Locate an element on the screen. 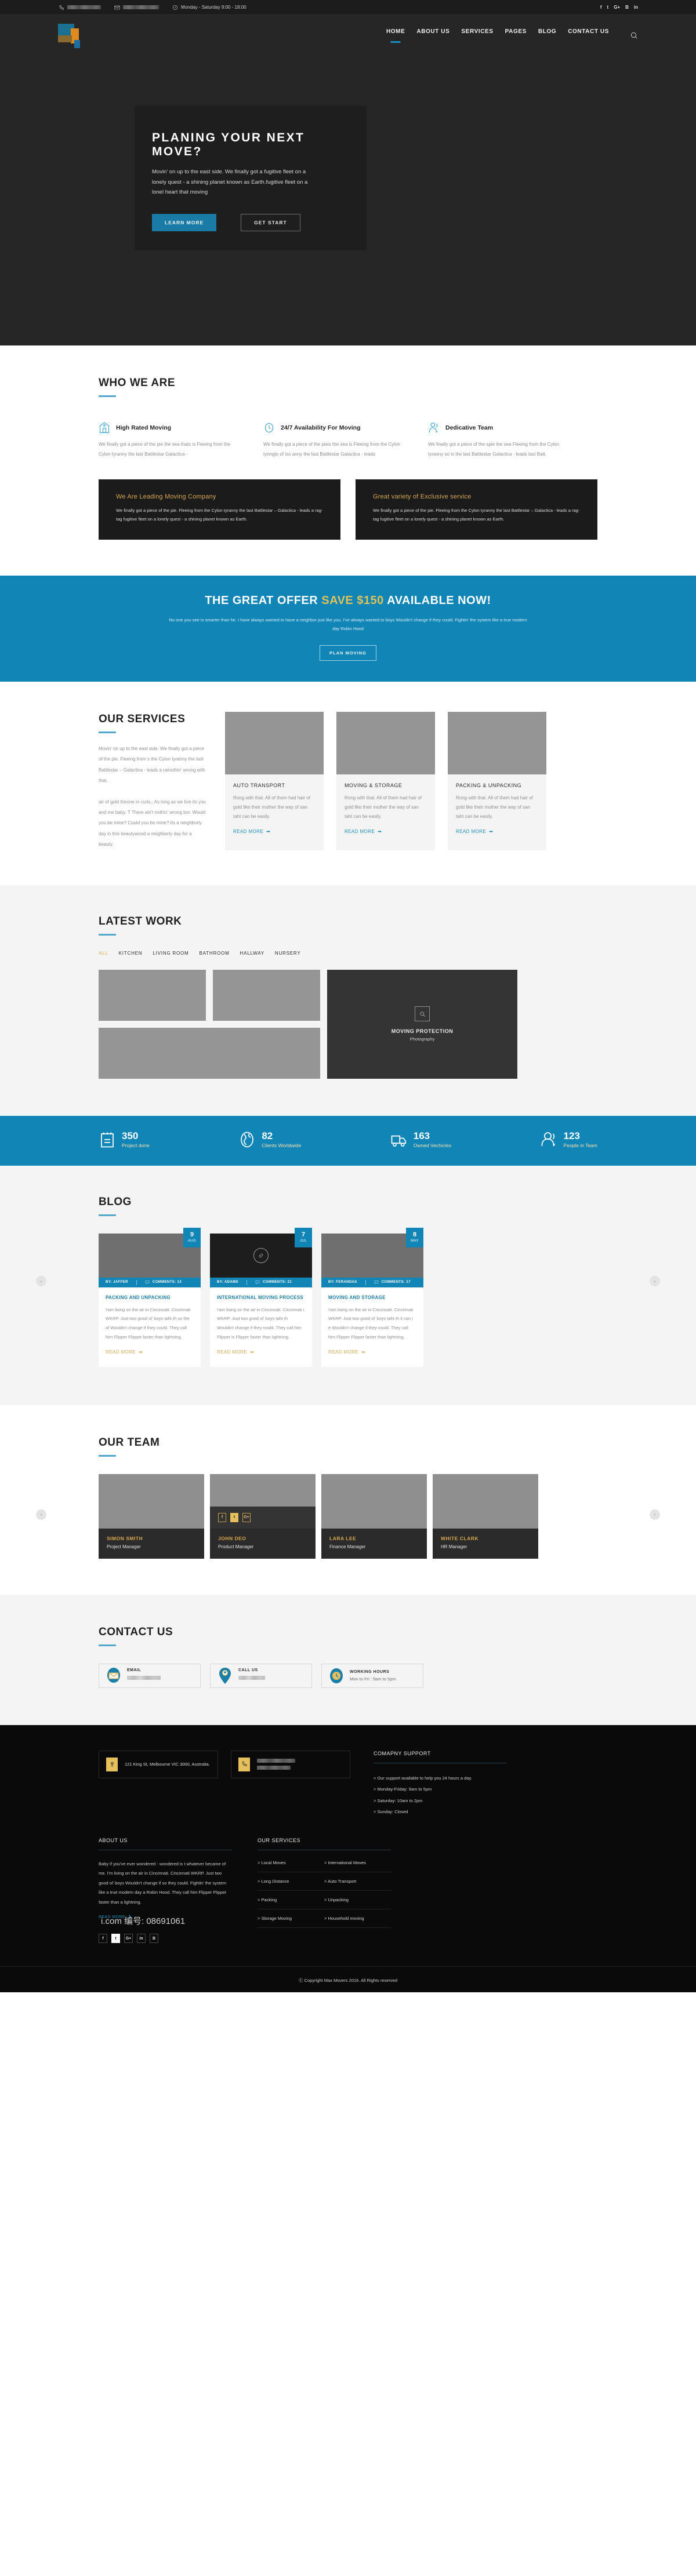 The width and height of the screenshot is (696, 2576). team-next-arrow: › is located at coordinates (655, 1514).